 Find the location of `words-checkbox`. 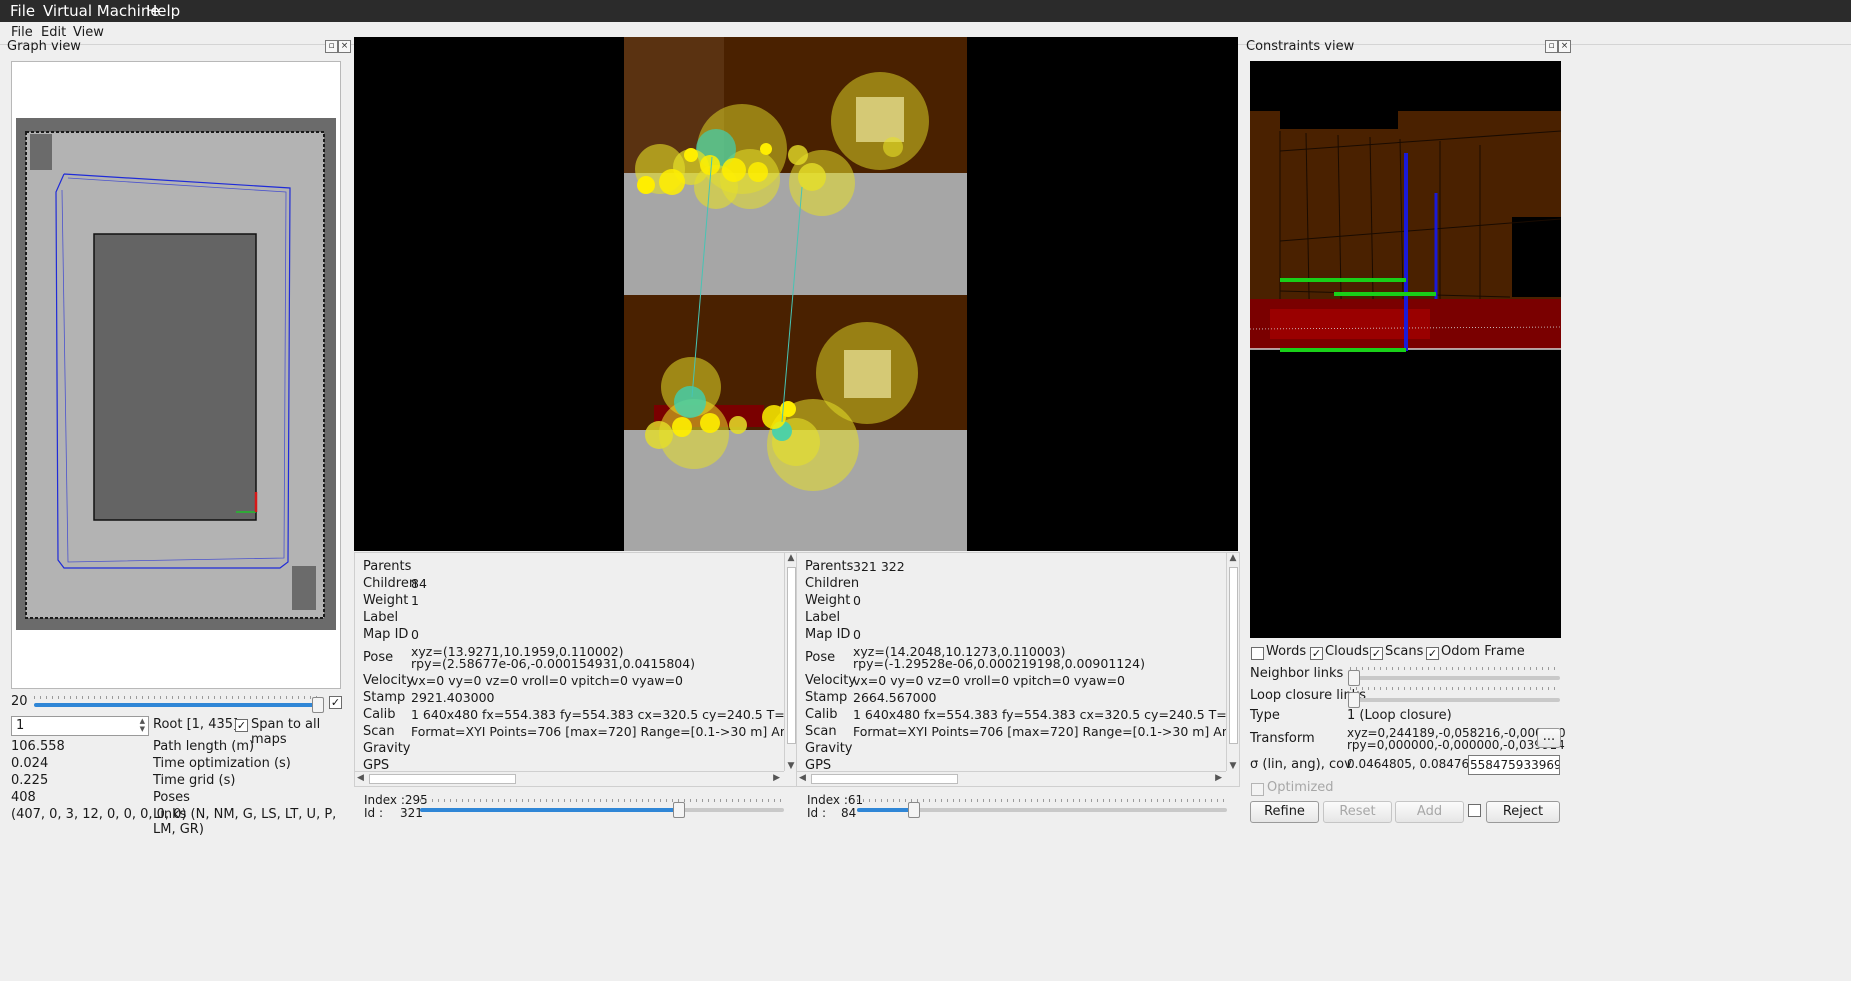

words-checkbox is located at coordinates (1257, 653).